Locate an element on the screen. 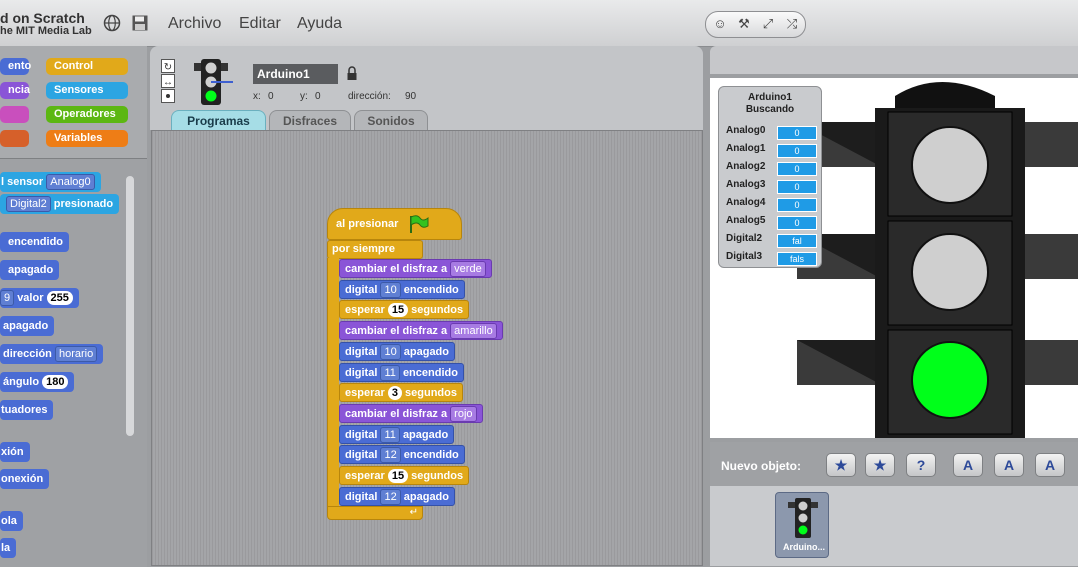  forever-loop-arrow-icon: ↵ is located at coordinates (375, 513).